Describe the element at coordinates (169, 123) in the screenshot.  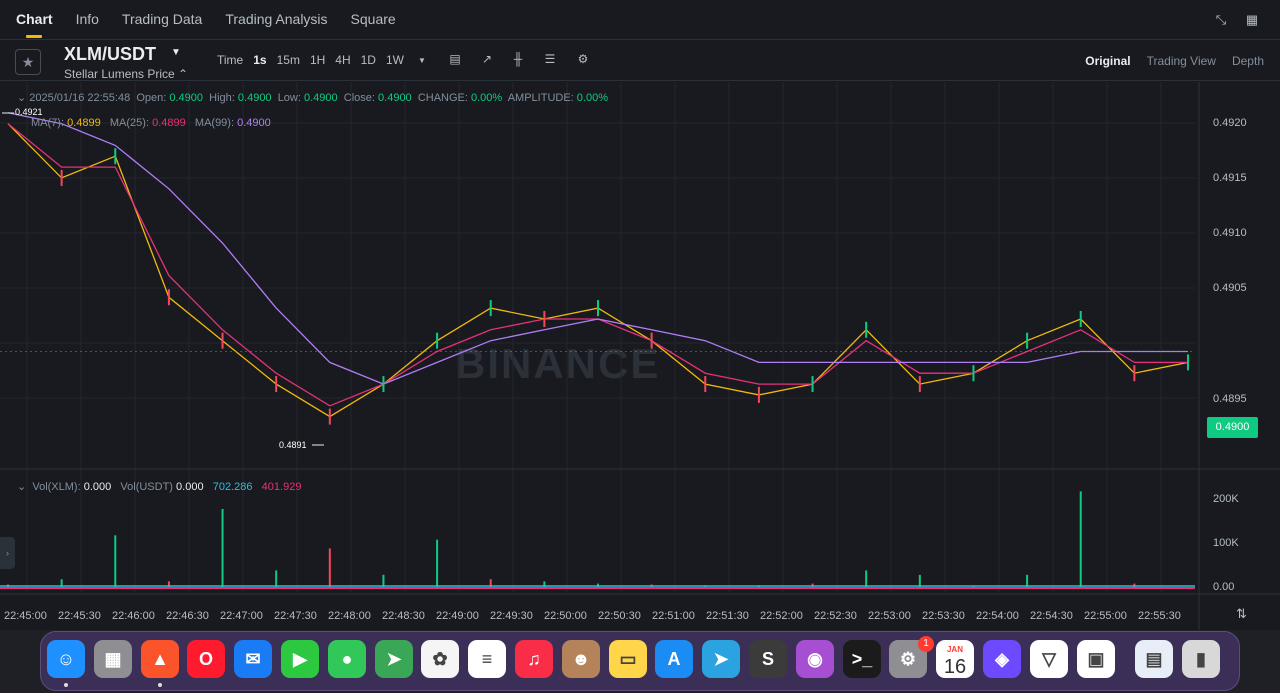
I see `ma25-value: 0.4899` at that location.